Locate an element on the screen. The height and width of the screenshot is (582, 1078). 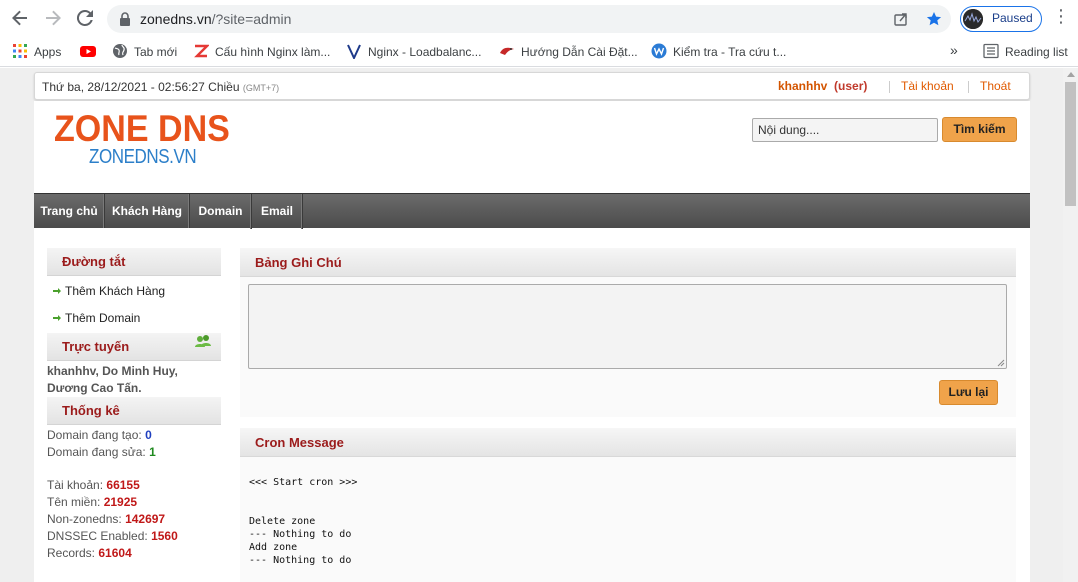
reload-icon is located at coordinates (85, 18).